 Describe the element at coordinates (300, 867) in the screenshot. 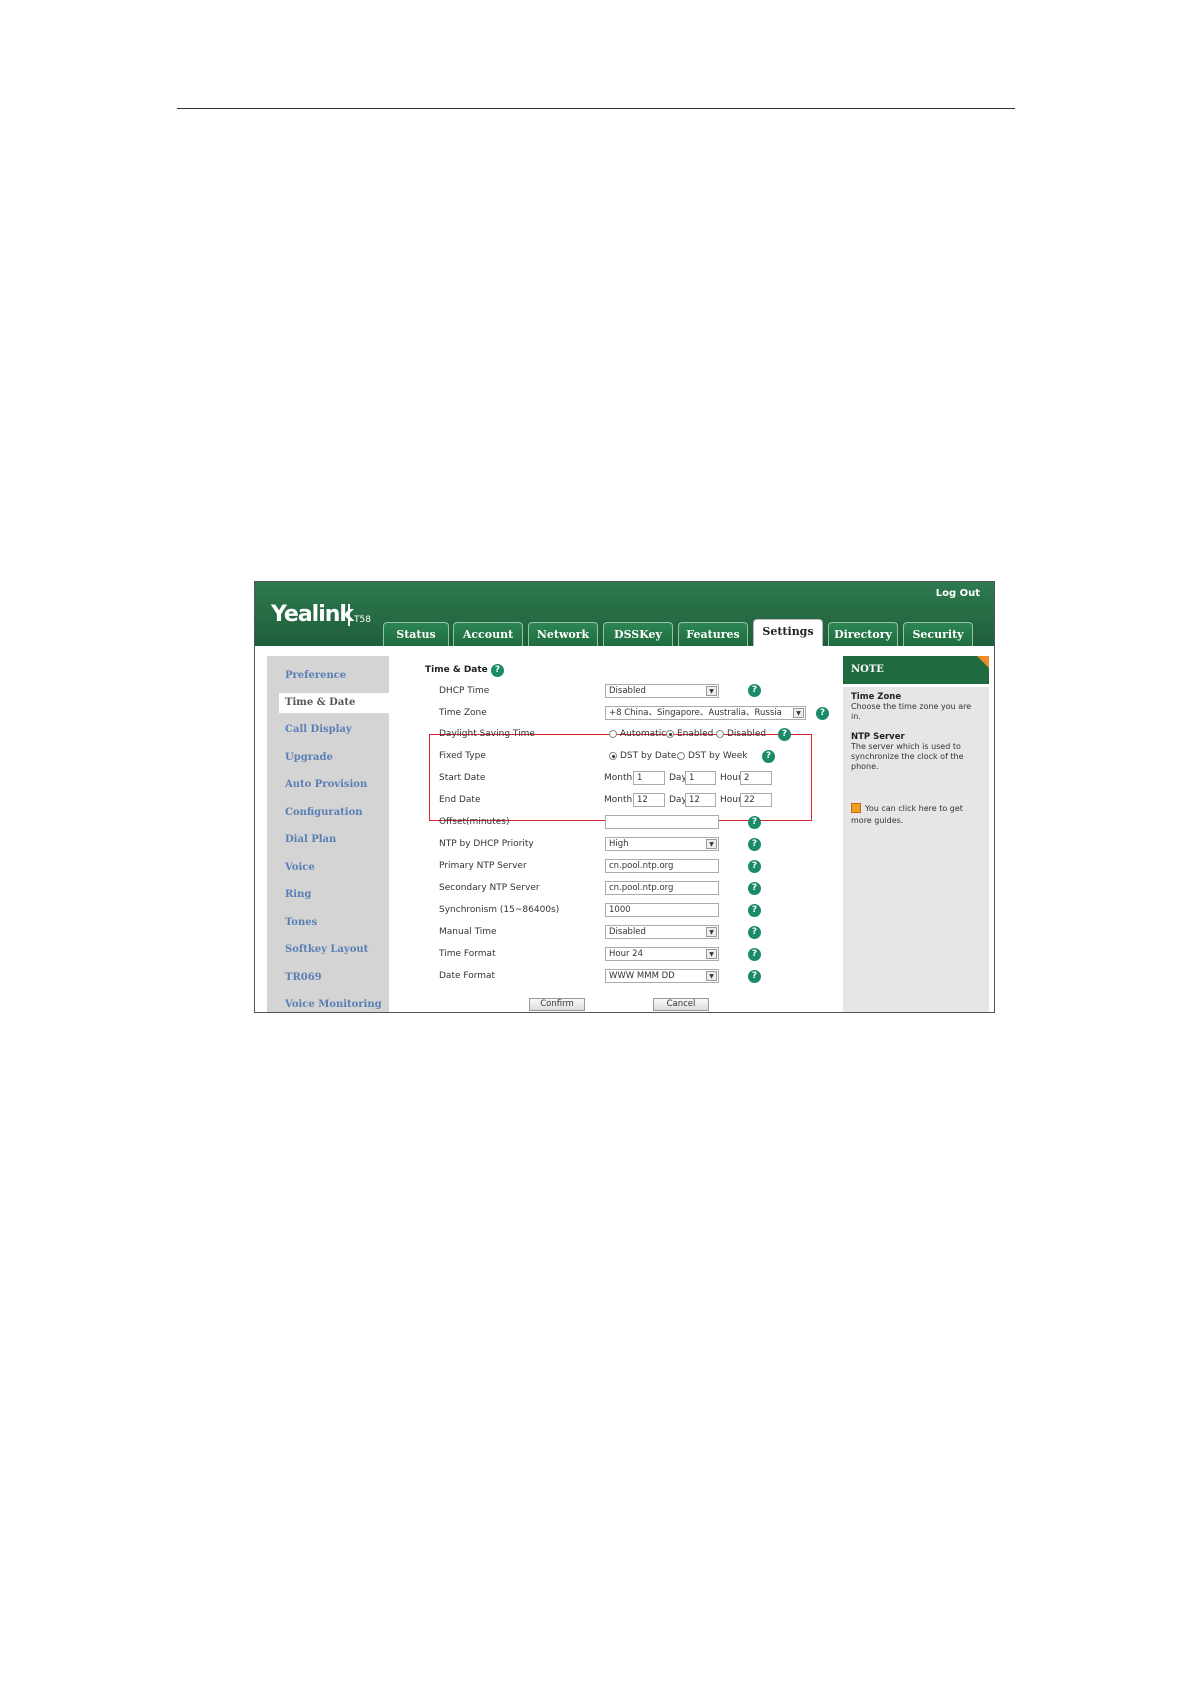

I see `sidebar-item-voice: Voice` at that location.